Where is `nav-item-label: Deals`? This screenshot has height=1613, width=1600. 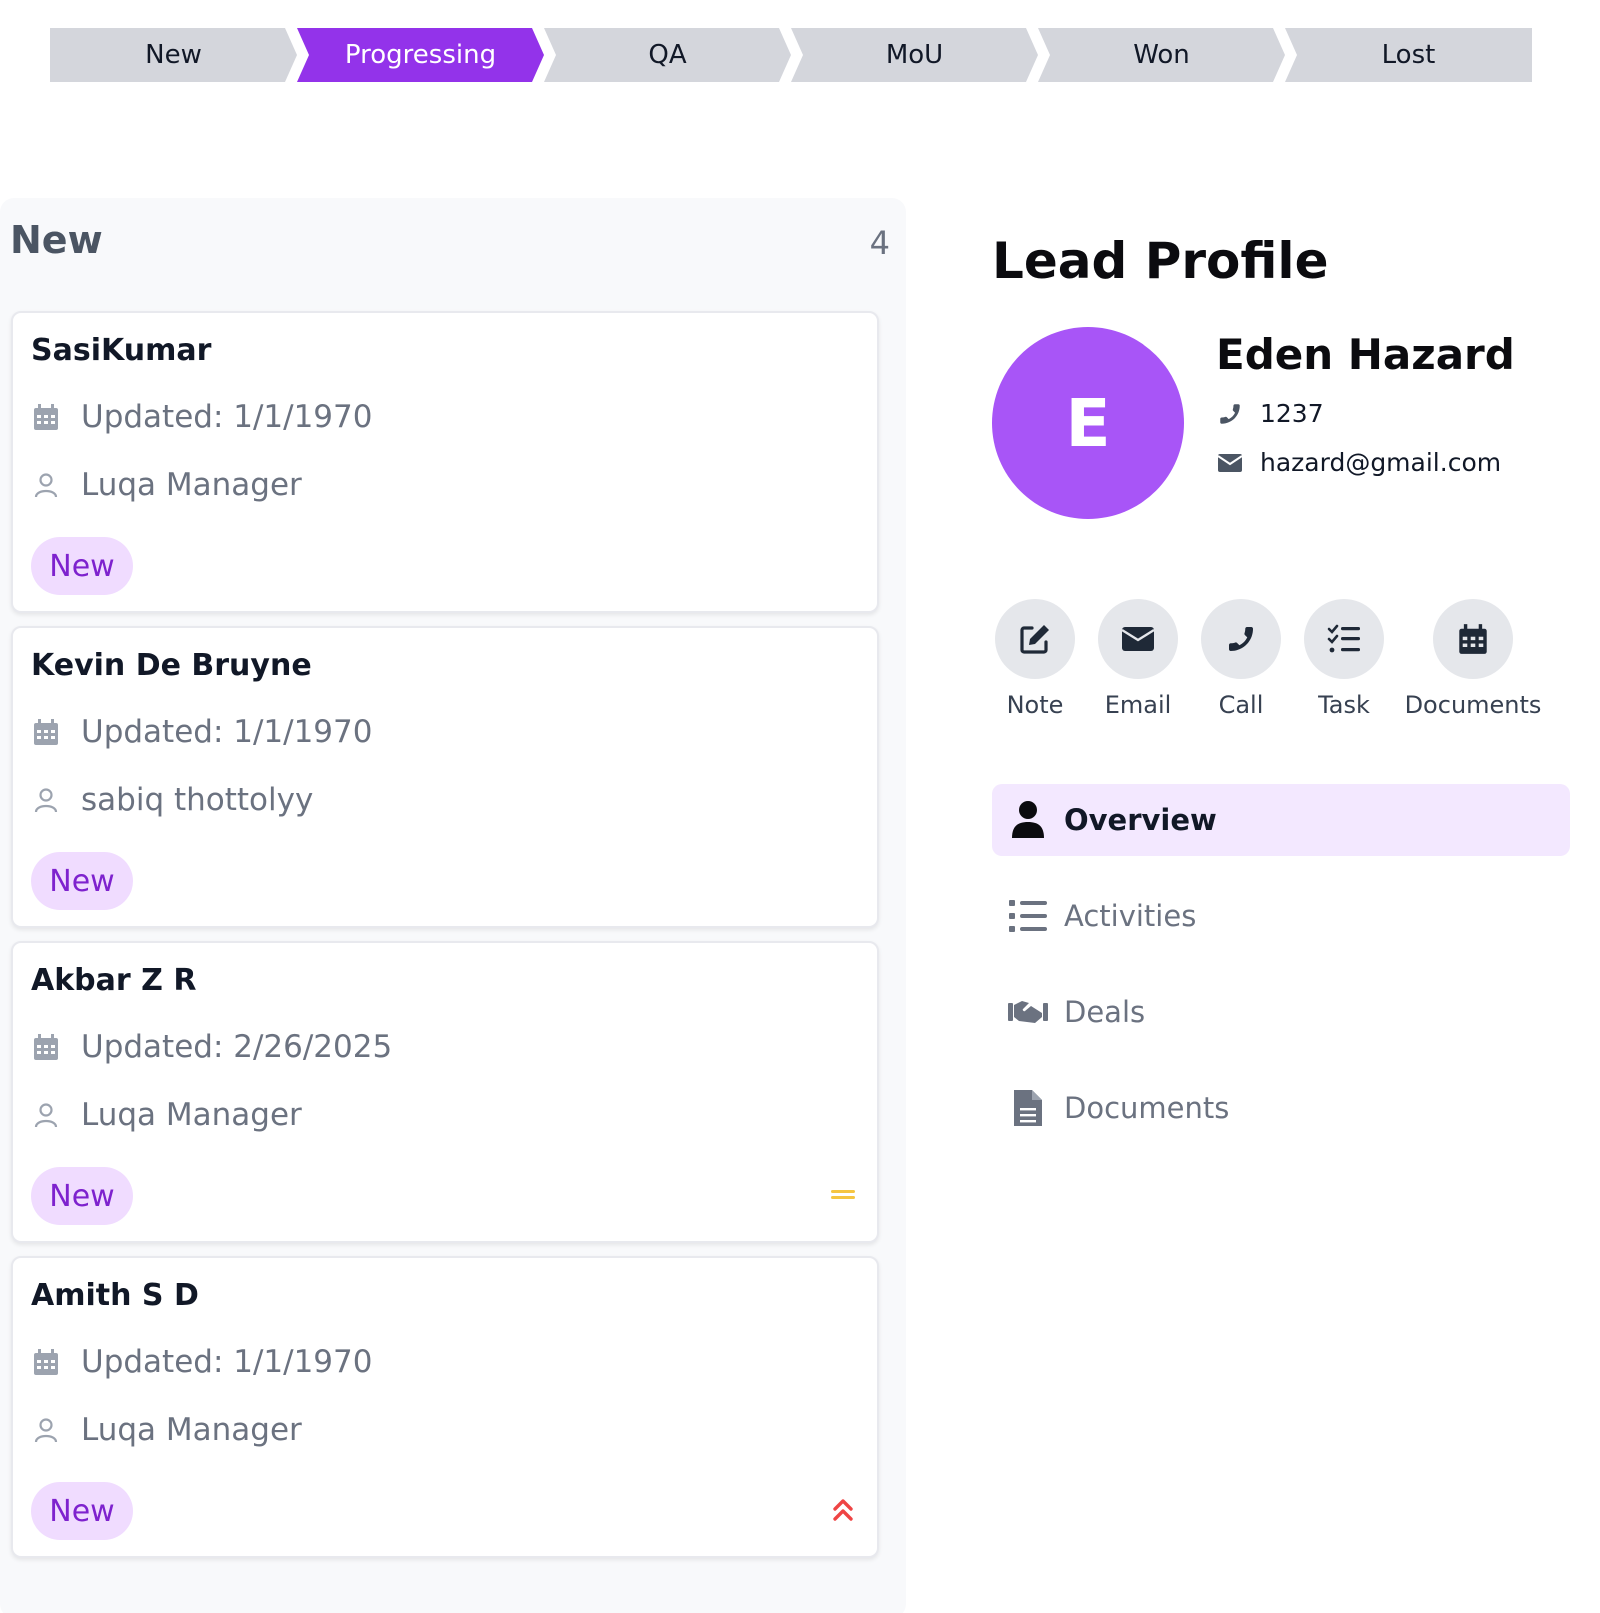
nav-item-label: Deals is located at coordinates (1105, 1012).